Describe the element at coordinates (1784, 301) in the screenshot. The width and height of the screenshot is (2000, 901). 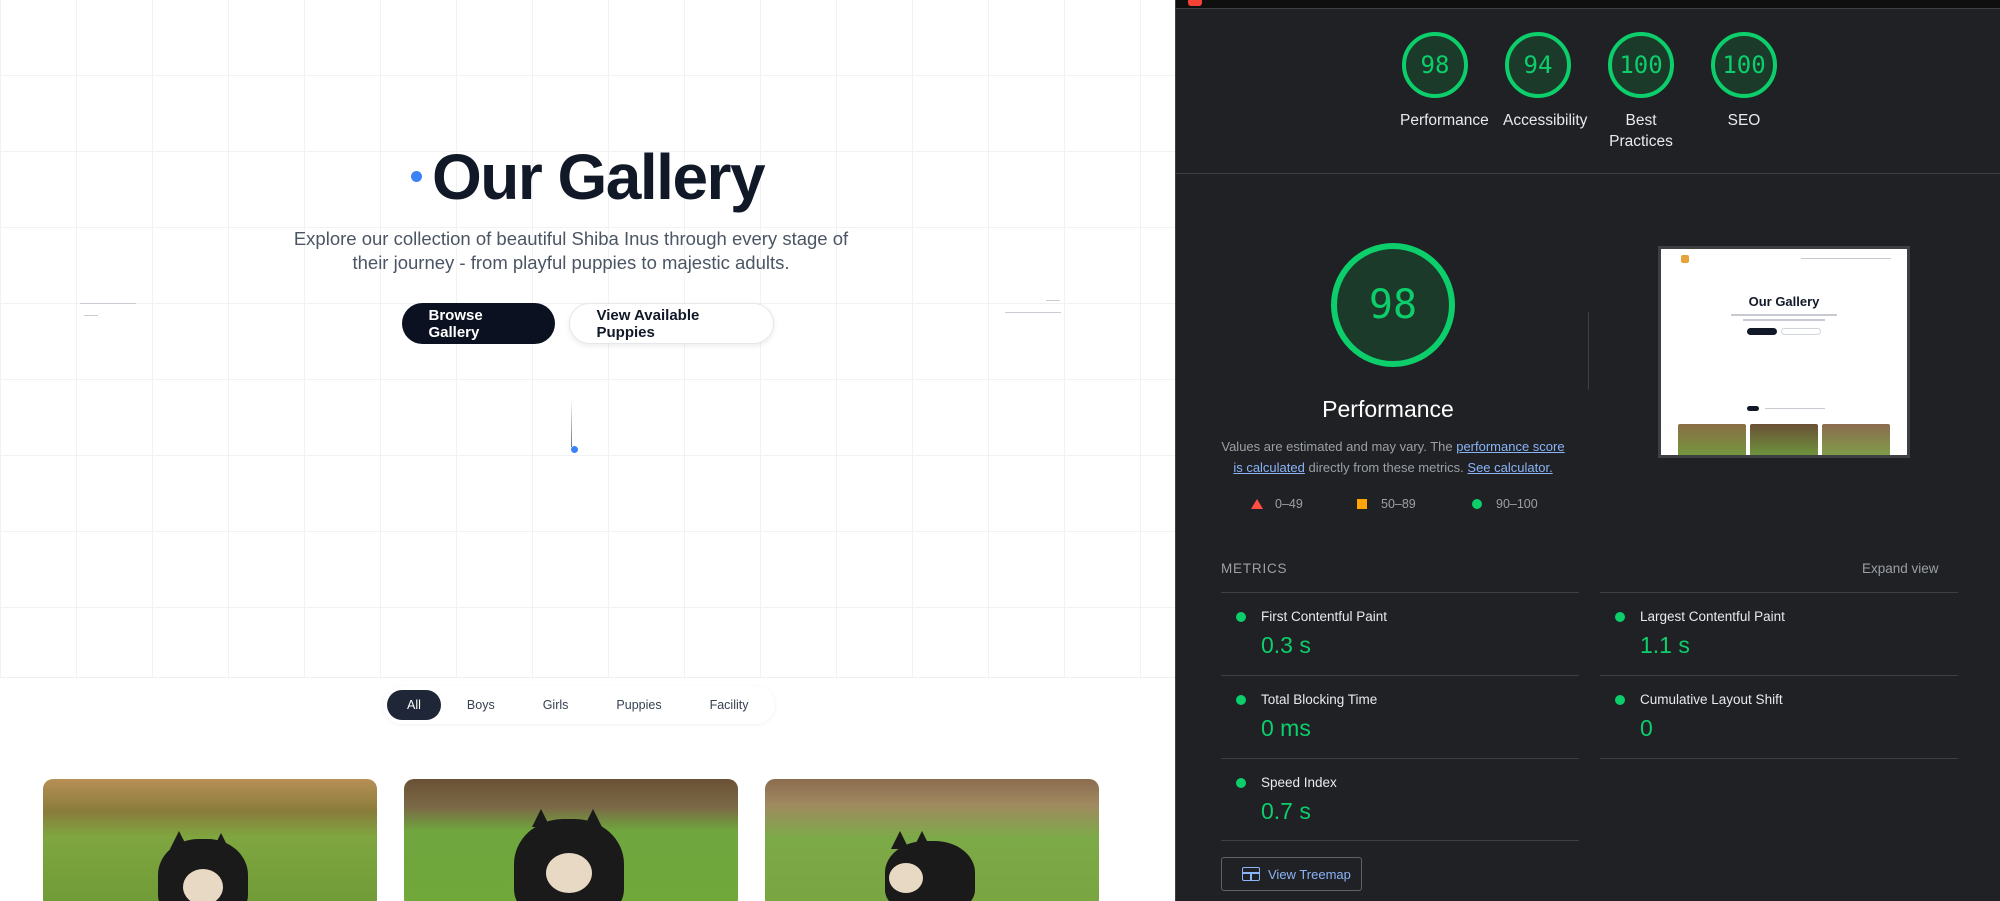
I see `thumb-title: Our Gallery` at that location.